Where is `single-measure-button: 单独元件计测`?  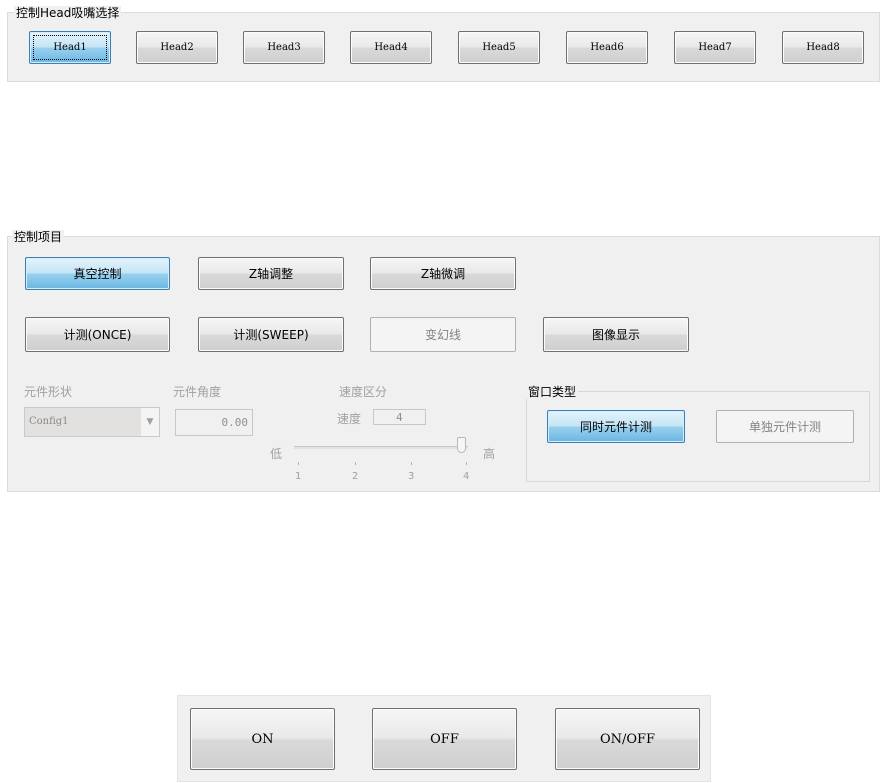 single-measure-button: 单独元件计测 is located at coordinates (785, 426).